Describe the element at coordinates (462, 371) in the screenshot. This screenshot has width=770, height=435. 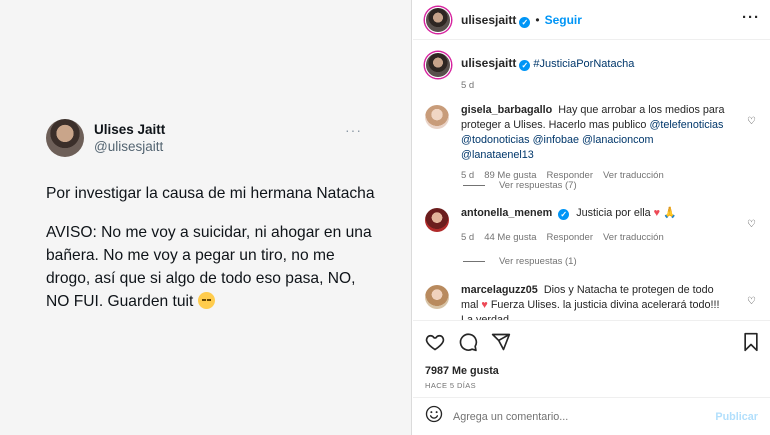
I see `likes-count: 7987 Me gusta` at that location.